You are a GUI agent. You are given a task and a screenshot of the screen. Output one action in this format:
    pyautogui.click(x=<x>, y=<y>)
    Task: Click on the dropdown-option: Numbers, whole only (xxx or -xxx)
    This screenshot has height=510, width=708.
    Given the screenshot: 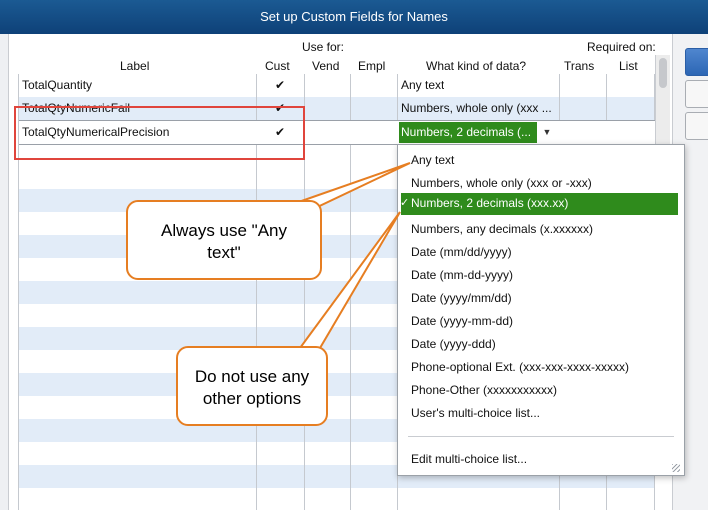 What is the action you would take?
    pyautogui.click(x=501, y=183)
    